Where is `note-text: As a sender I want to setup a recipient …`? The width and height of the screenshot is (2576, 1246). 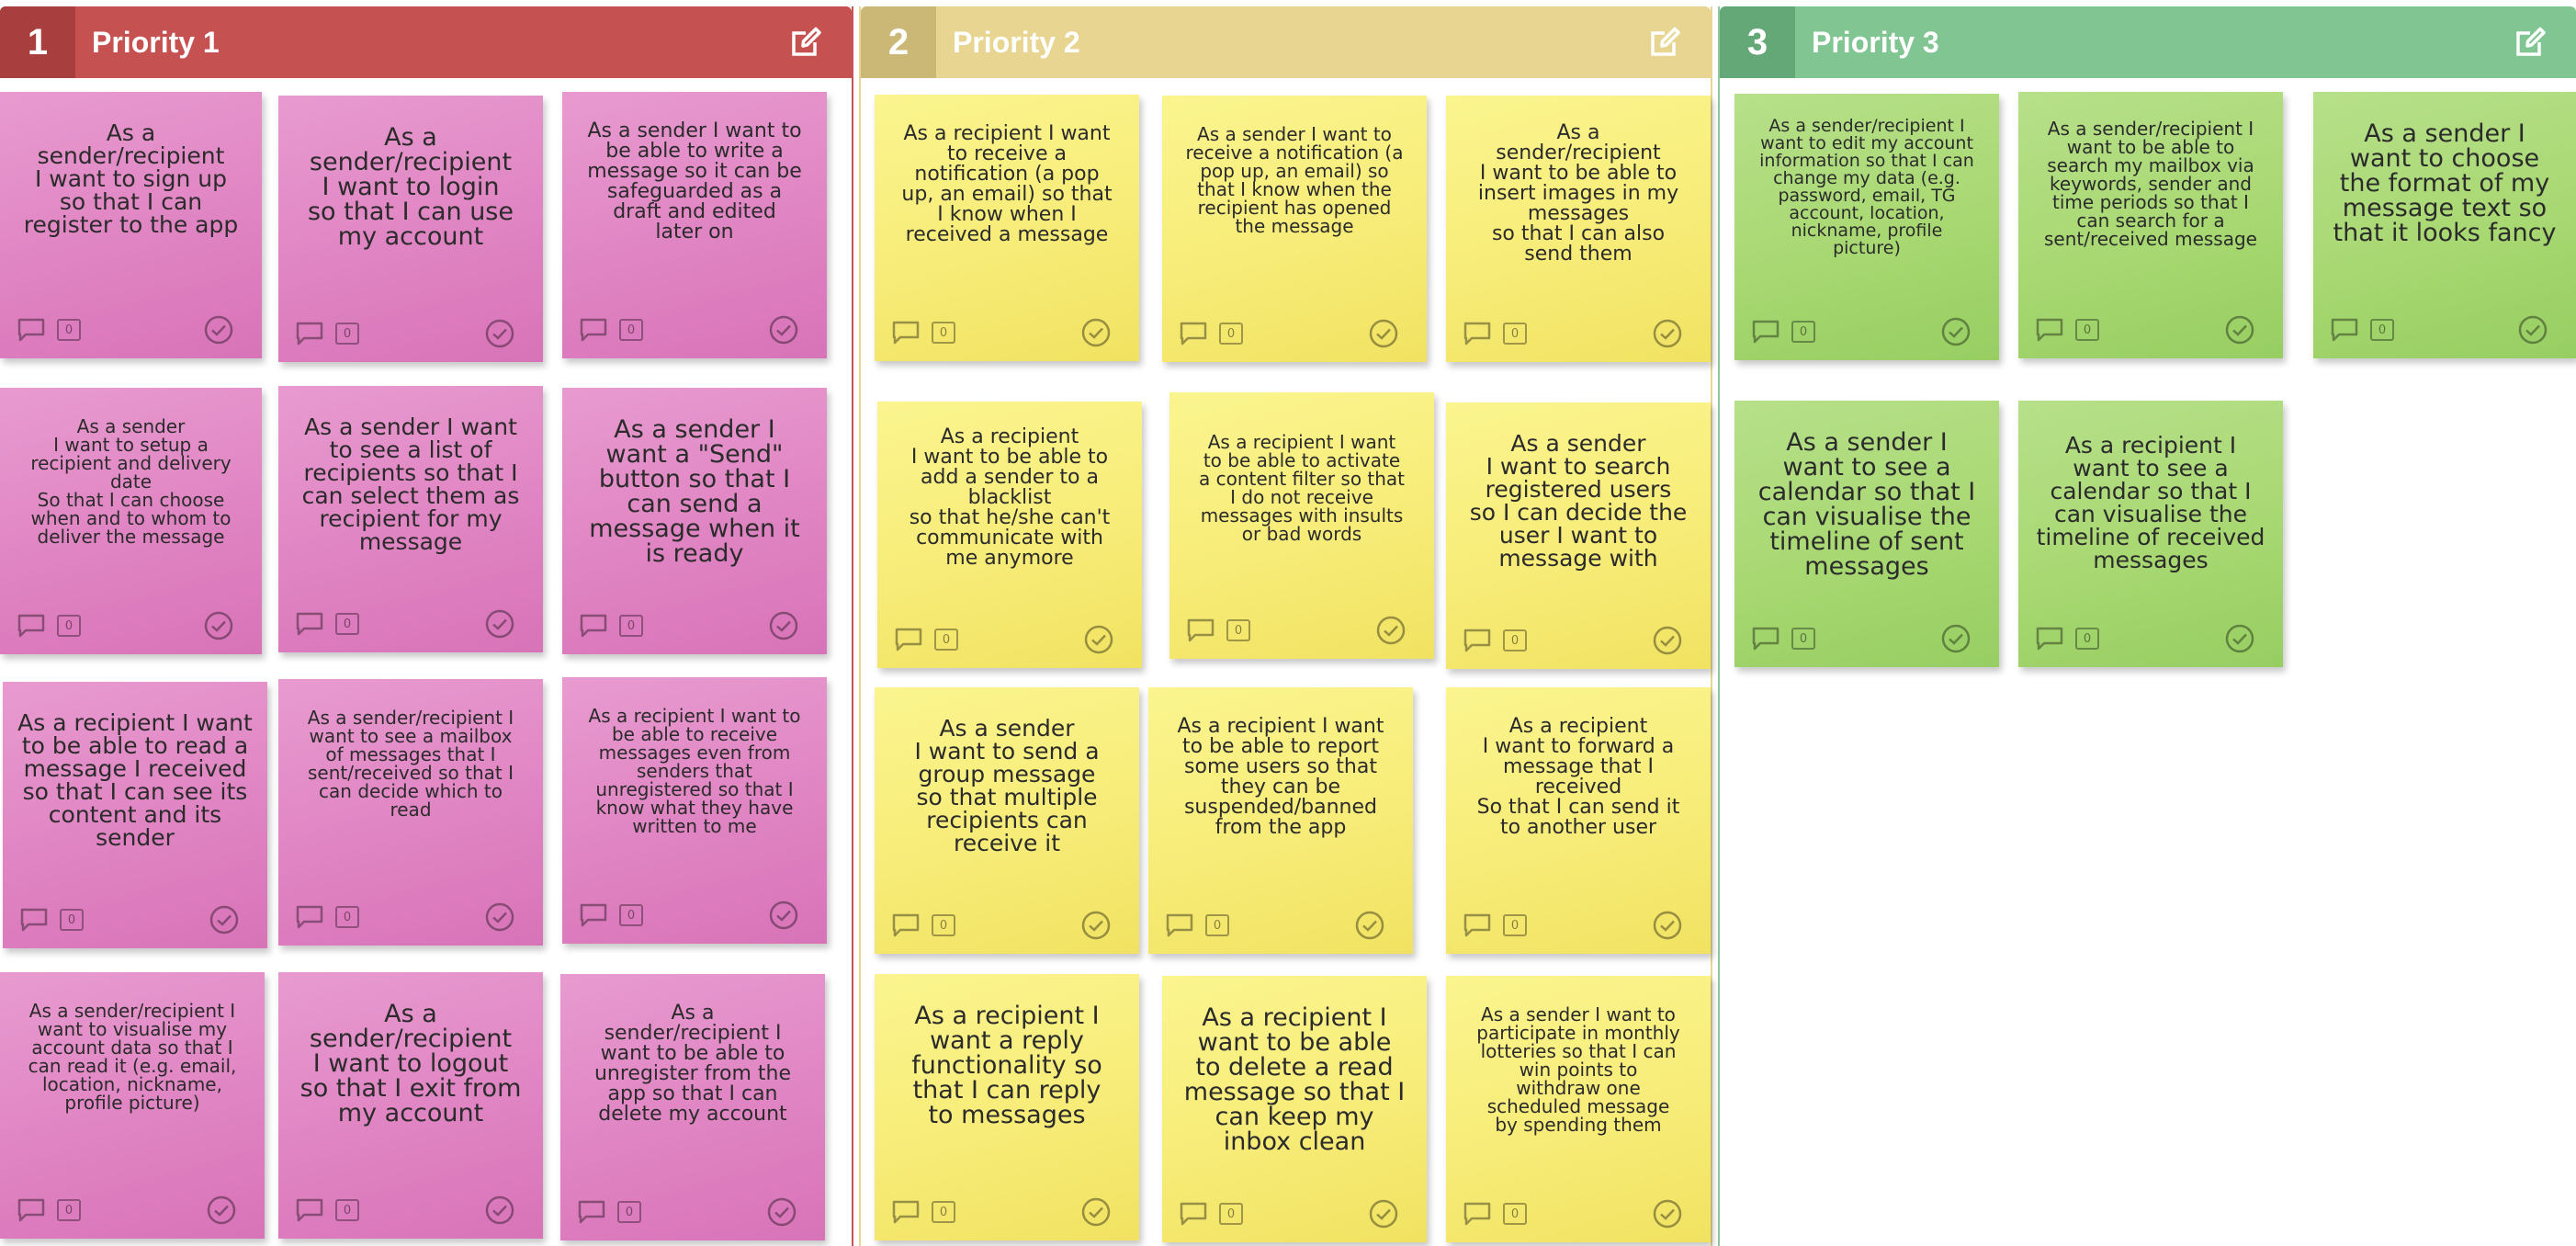
note-text: As a sender I want to setup a recipient … is located at coordinates (131, 481).